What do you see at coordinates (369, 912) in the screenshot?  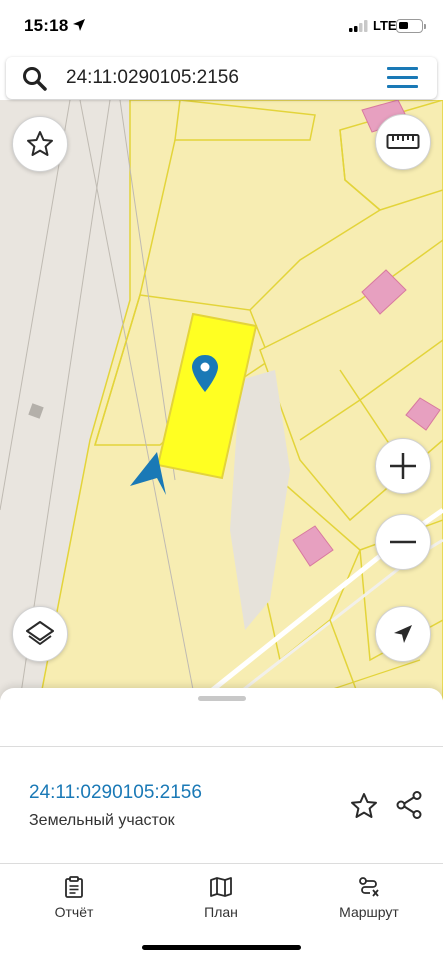 I see `tab-route-label: Маршрут` at bounding box center [369, 912].